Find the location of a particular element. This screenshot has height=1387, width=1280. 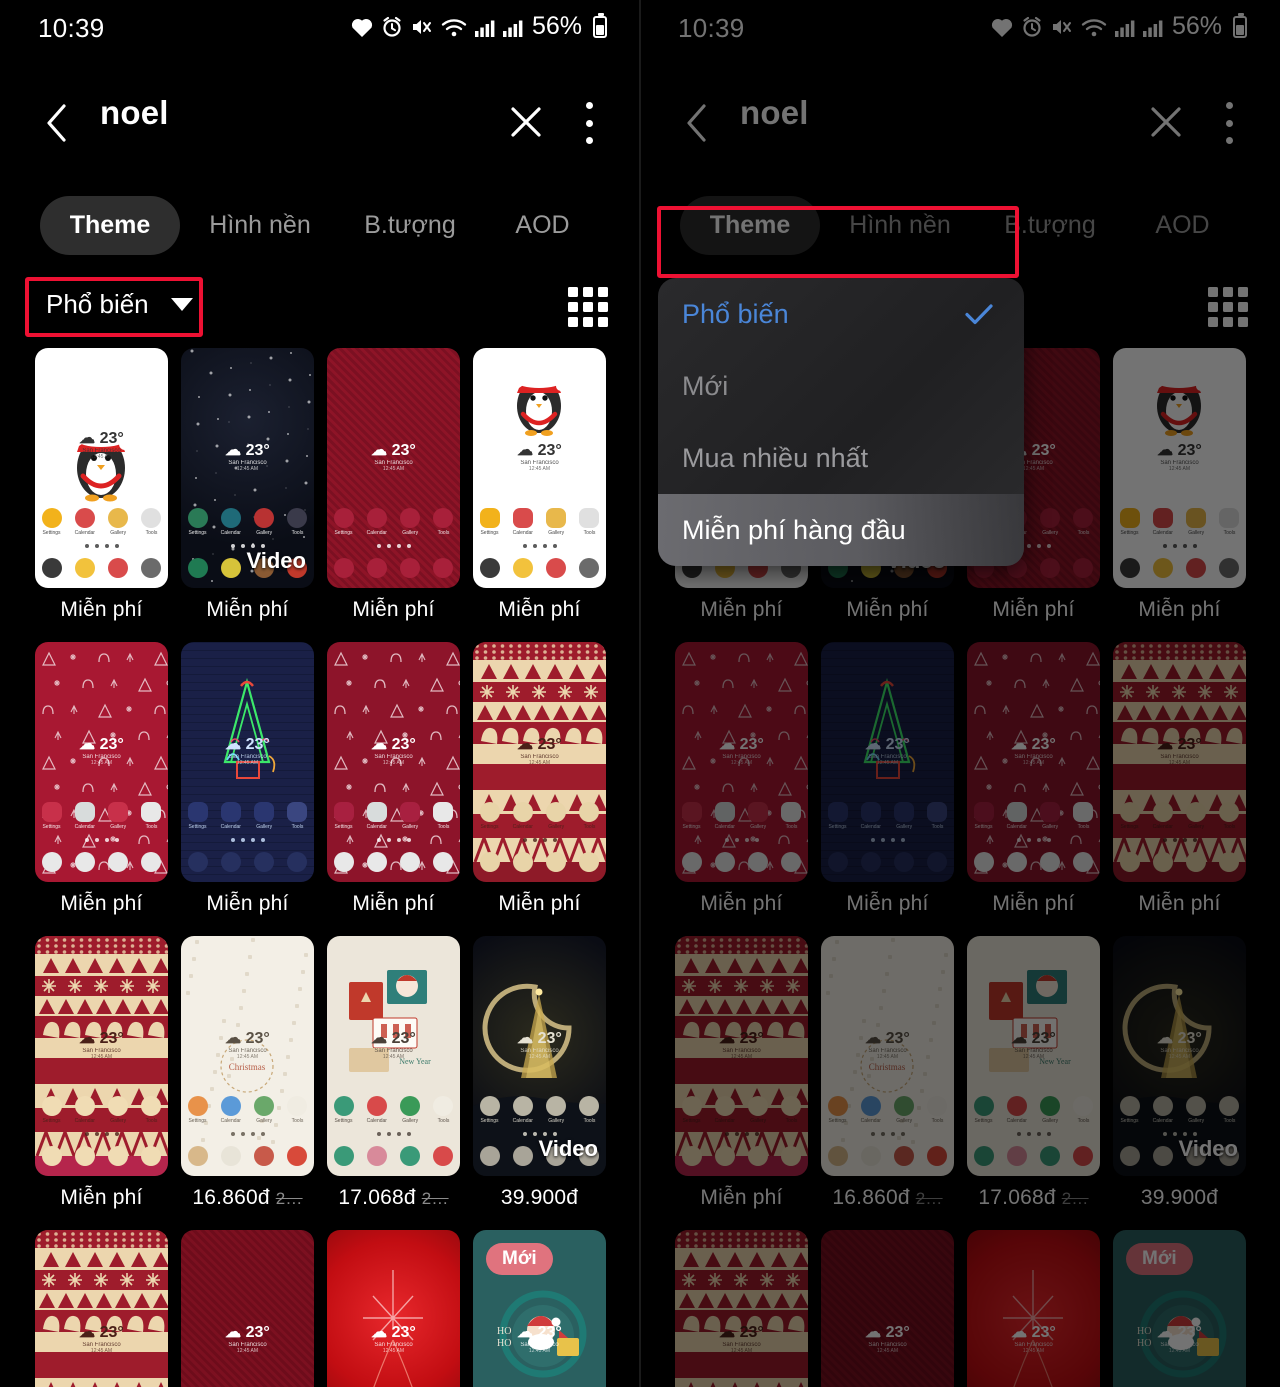

menu-item-mien-phi-hang-dau: Miễn phí hàng đầu is located at coordinates (841, 530).